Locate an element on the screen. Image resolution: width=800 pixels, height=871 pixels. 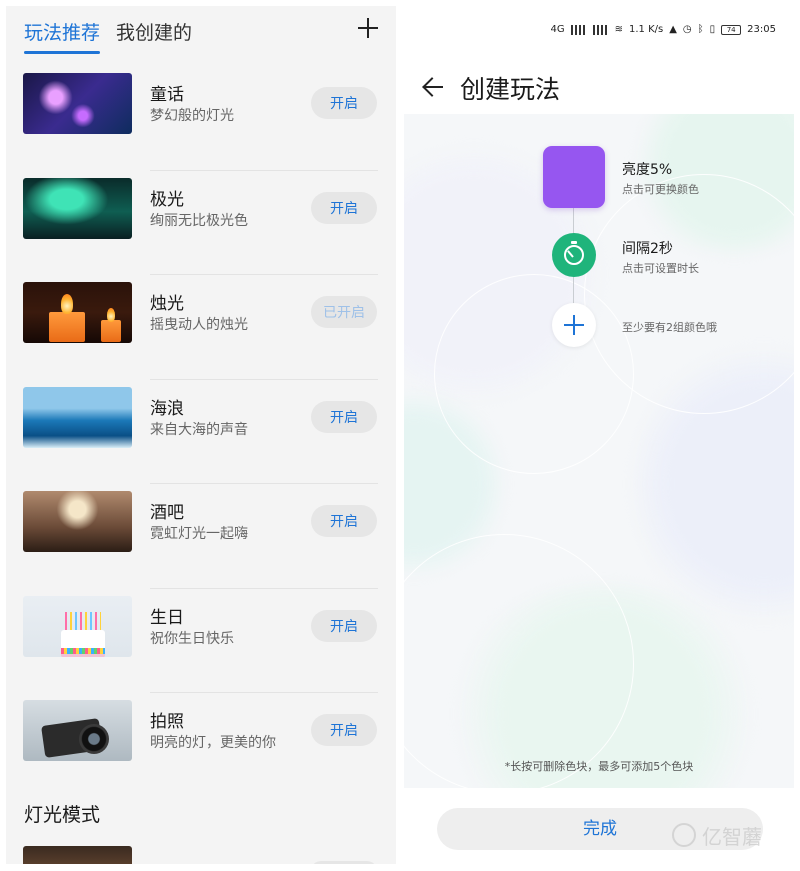
interval-hint: 点击可设置时长 is located at coordinates (660, 268).